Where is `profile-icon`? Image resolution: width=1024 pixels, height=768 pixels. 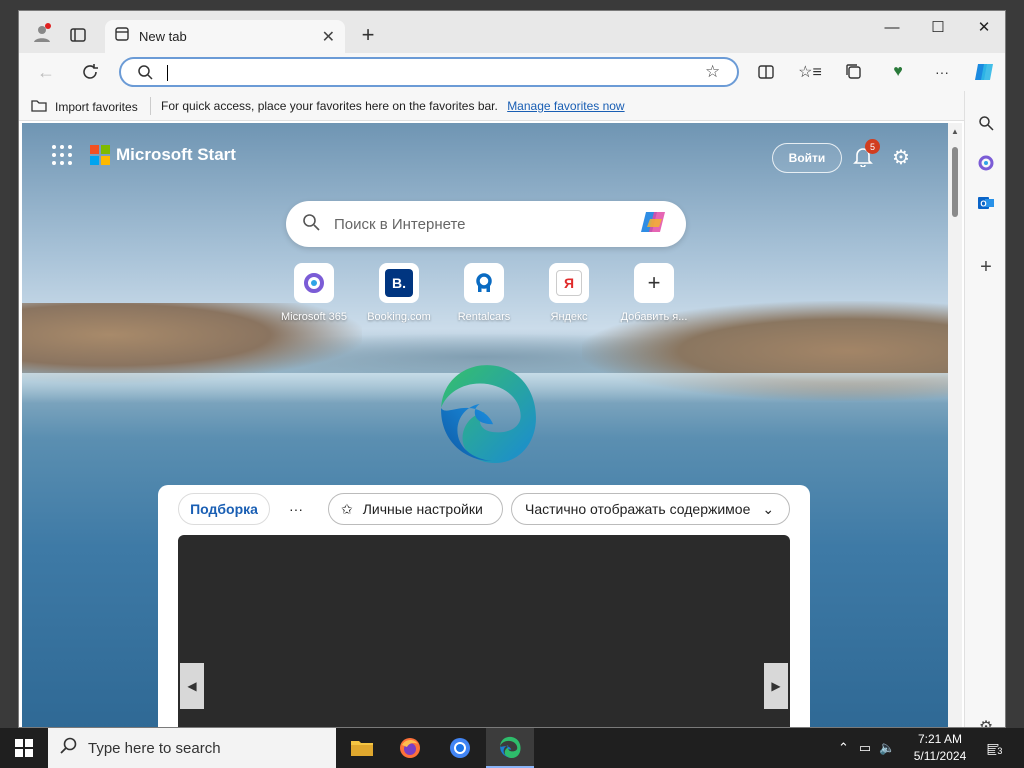
profile-icon is located at coordinates (42, 33).